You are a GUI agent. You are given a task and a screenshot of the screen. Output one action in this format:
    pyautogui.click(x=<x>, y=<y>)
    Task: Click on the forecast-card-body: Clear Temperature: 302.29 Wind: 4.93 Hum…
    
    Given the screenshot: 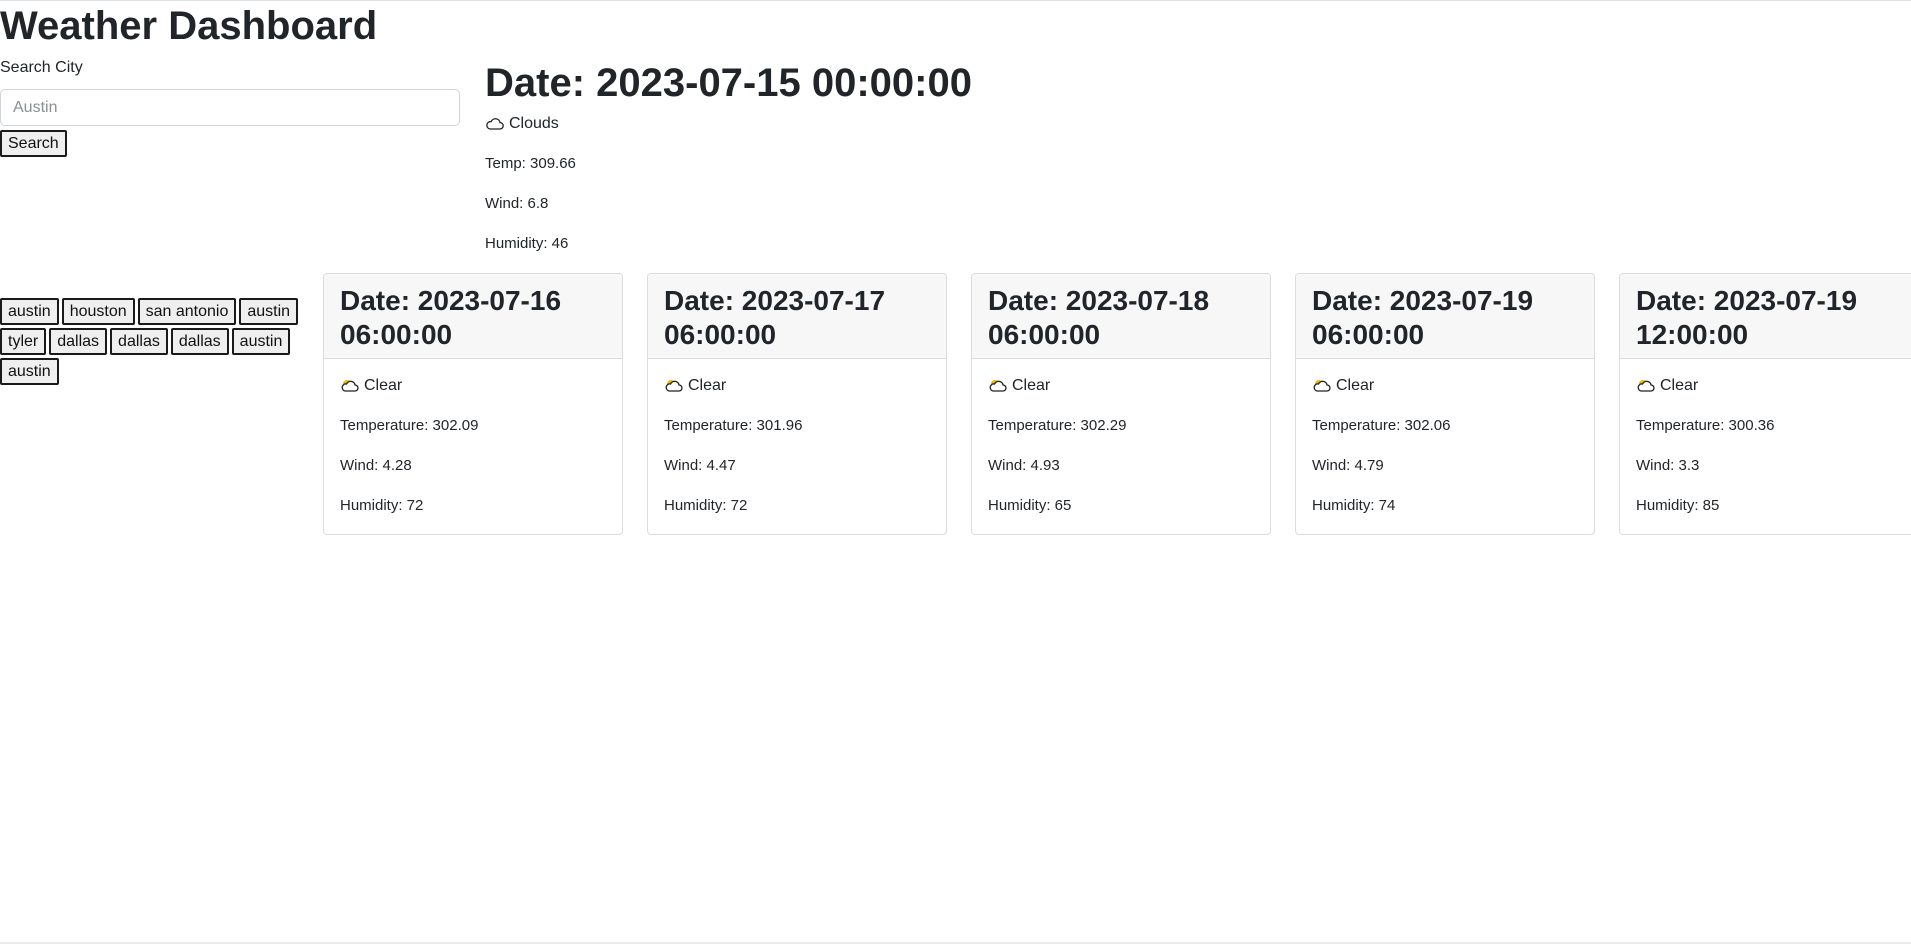 What is the action you would take?
    pyautogui.click(x=1121, y=437)
    